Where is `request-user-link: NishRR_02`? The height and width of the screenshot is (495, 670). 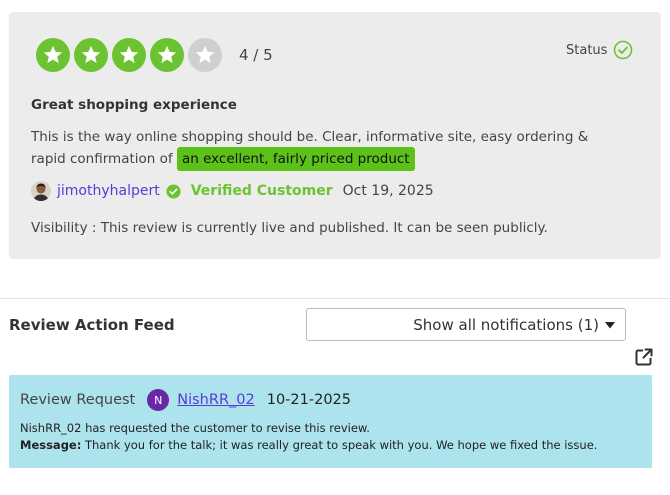
request-user-link: NishRR_02 is located at coordinates (215, 400).